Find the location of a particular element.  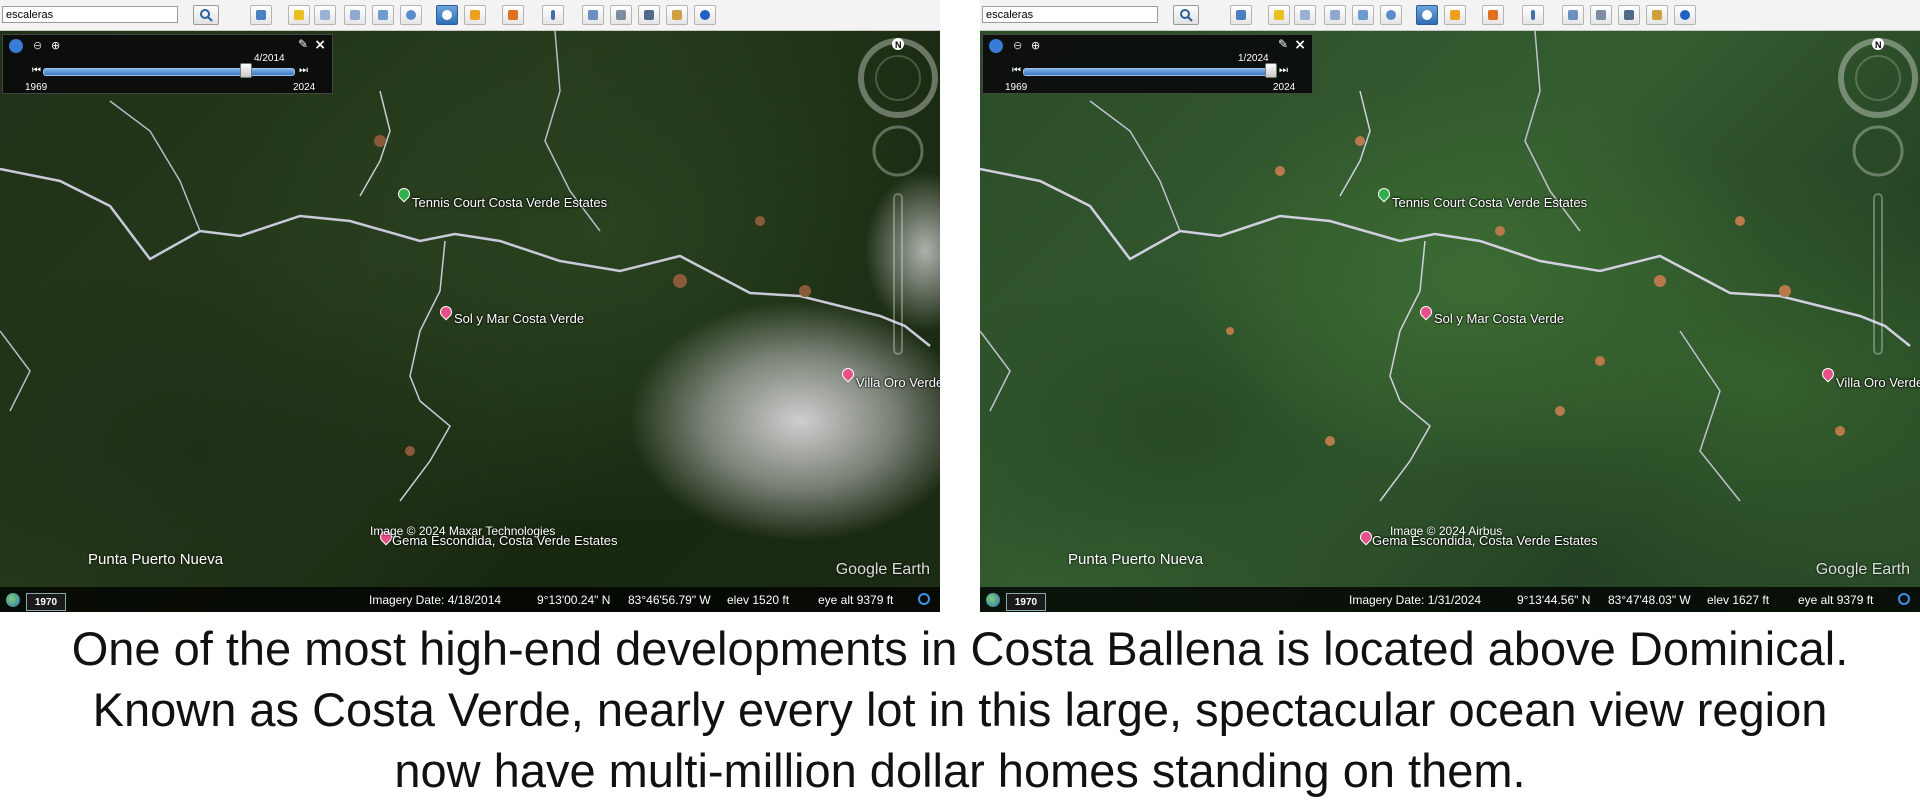

slider-date-label: 1/2024 is located at coordinates (1253, 58).